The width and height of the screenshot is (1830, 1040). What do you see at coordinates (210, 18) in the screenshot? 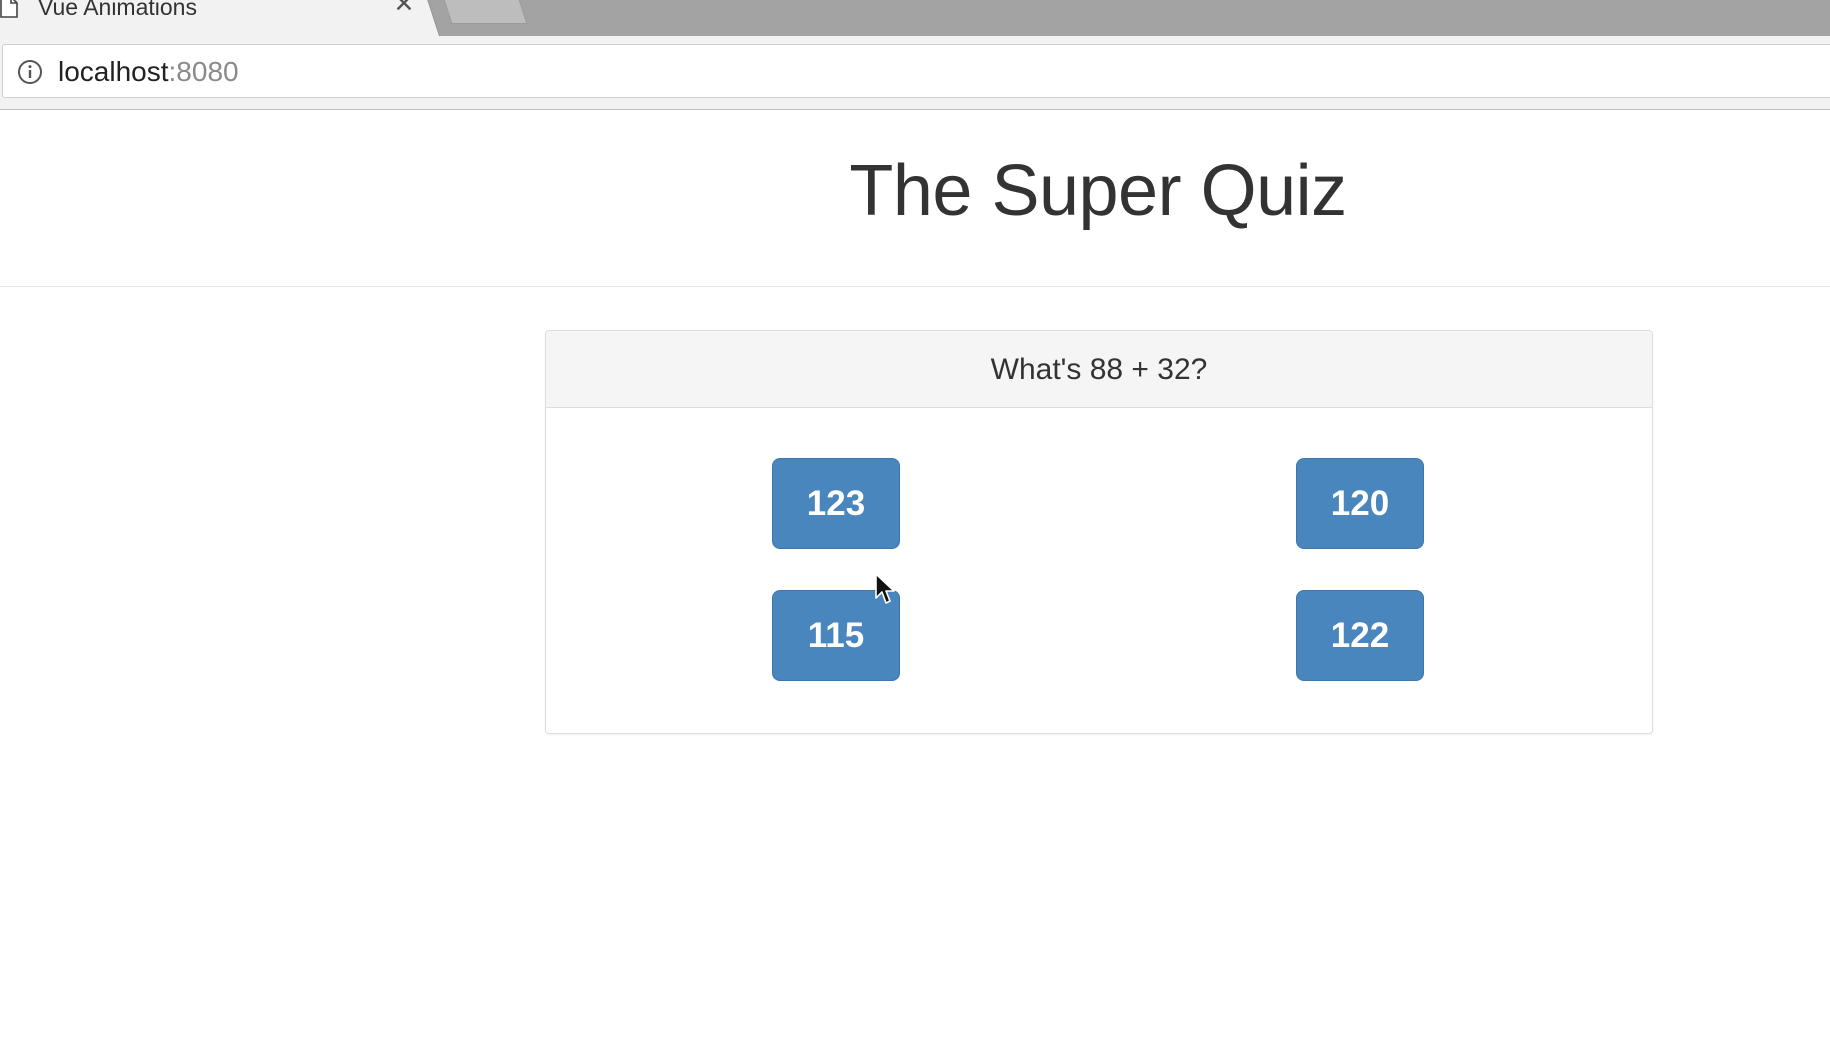
I see `browser-tab-content: Vue Animations ✕` at bounding box center [210, 18].